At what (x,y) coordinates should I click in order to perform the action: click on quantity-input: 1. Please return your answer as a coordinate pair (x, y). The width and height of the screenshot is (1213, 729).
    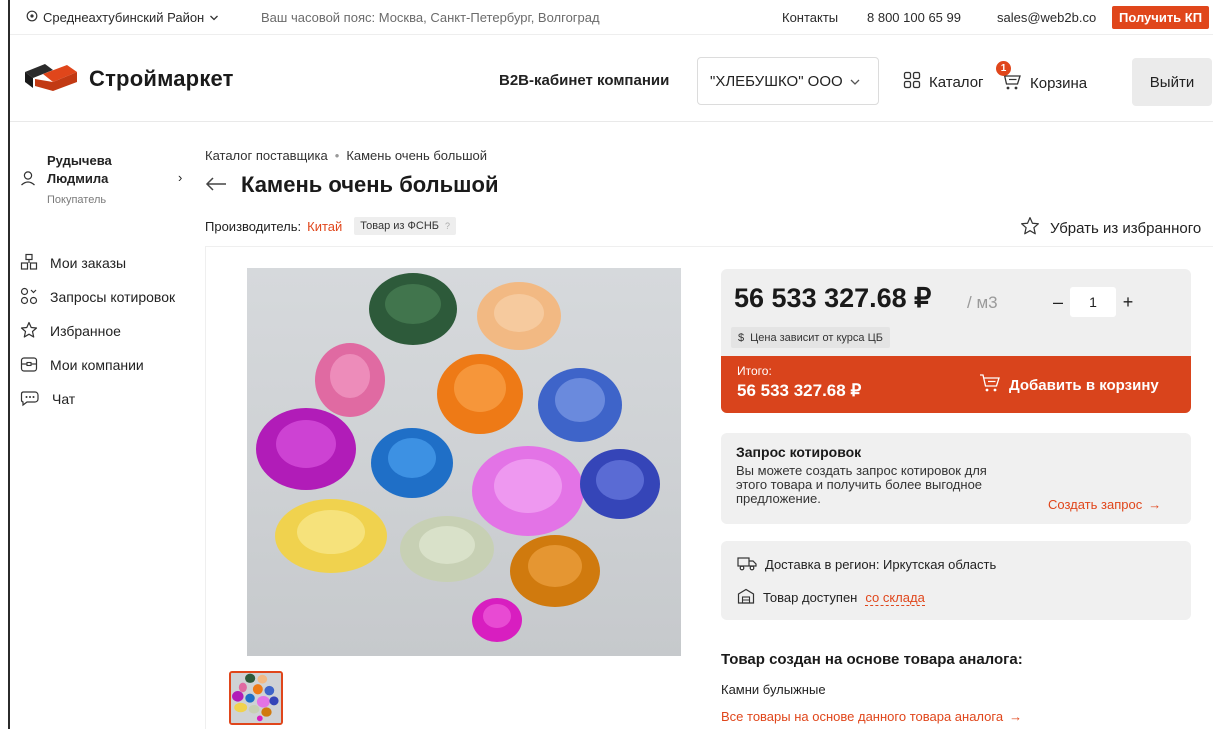
    Looking at the image, I should click on (1093, 302).